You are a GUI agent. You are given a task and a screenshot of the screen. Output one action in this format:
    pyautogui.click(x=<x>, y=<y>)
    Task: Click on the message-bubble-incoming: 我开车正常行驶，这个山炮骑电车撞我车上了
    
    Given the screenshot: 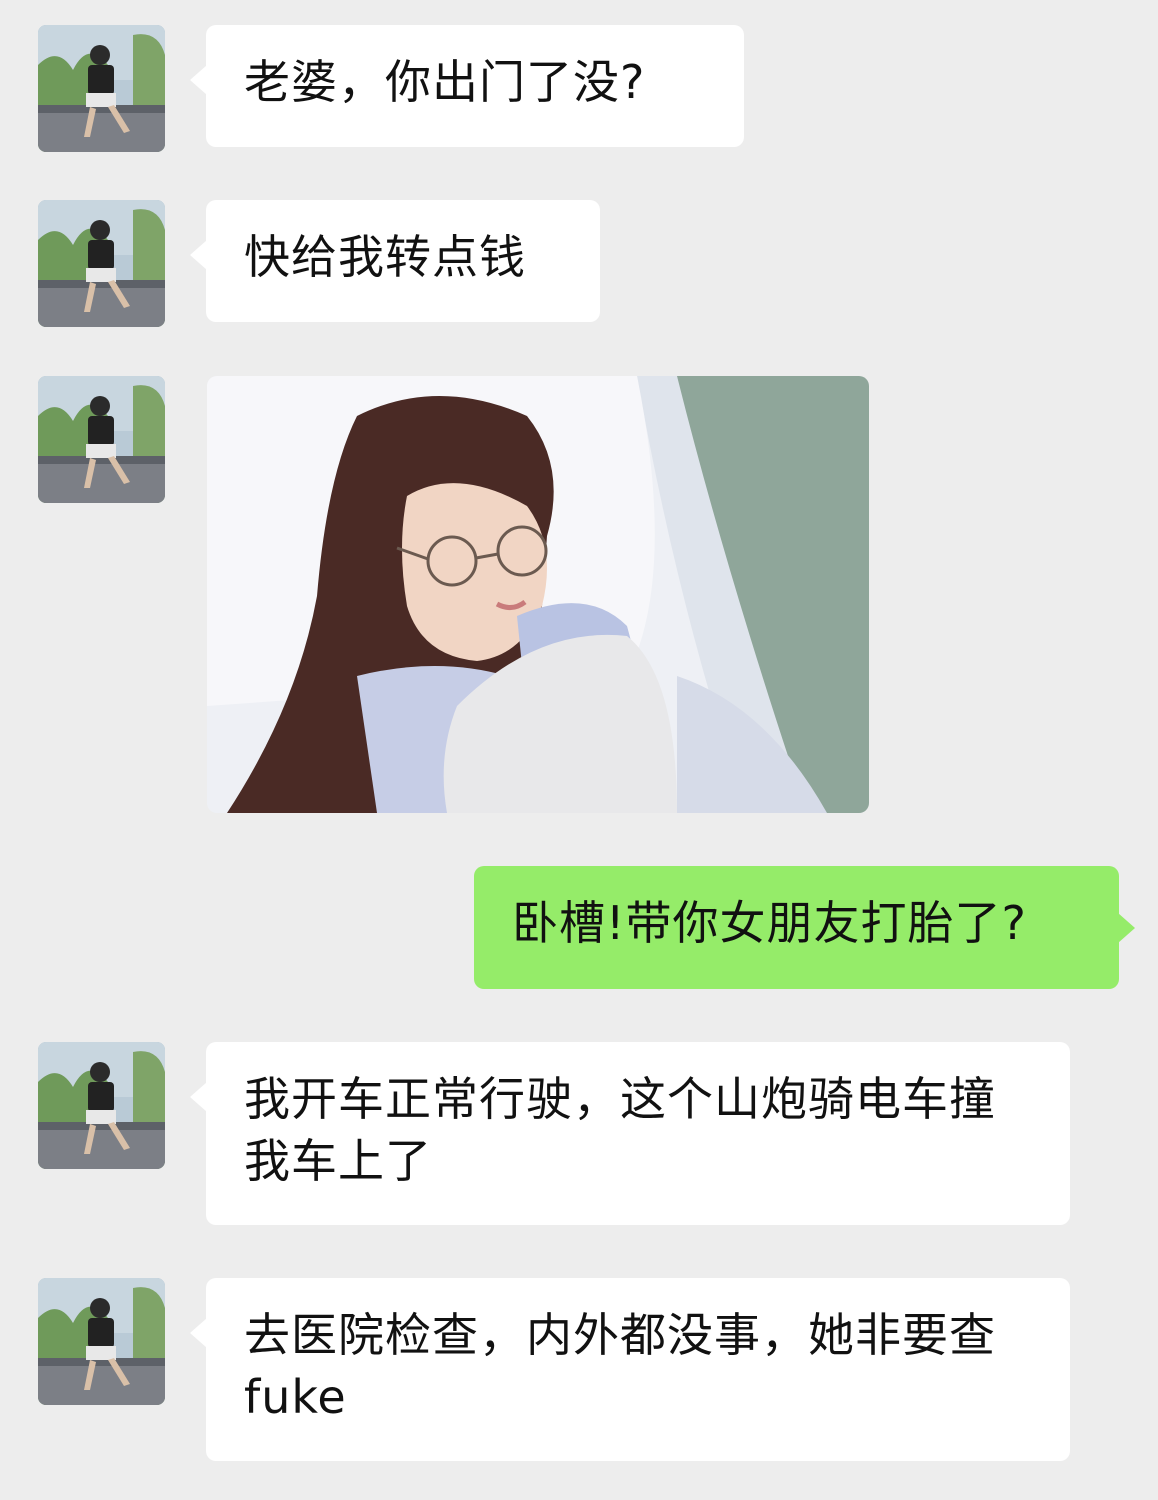 What is the action you would take?
    pyautogui.click(x=630, y=1133)
    